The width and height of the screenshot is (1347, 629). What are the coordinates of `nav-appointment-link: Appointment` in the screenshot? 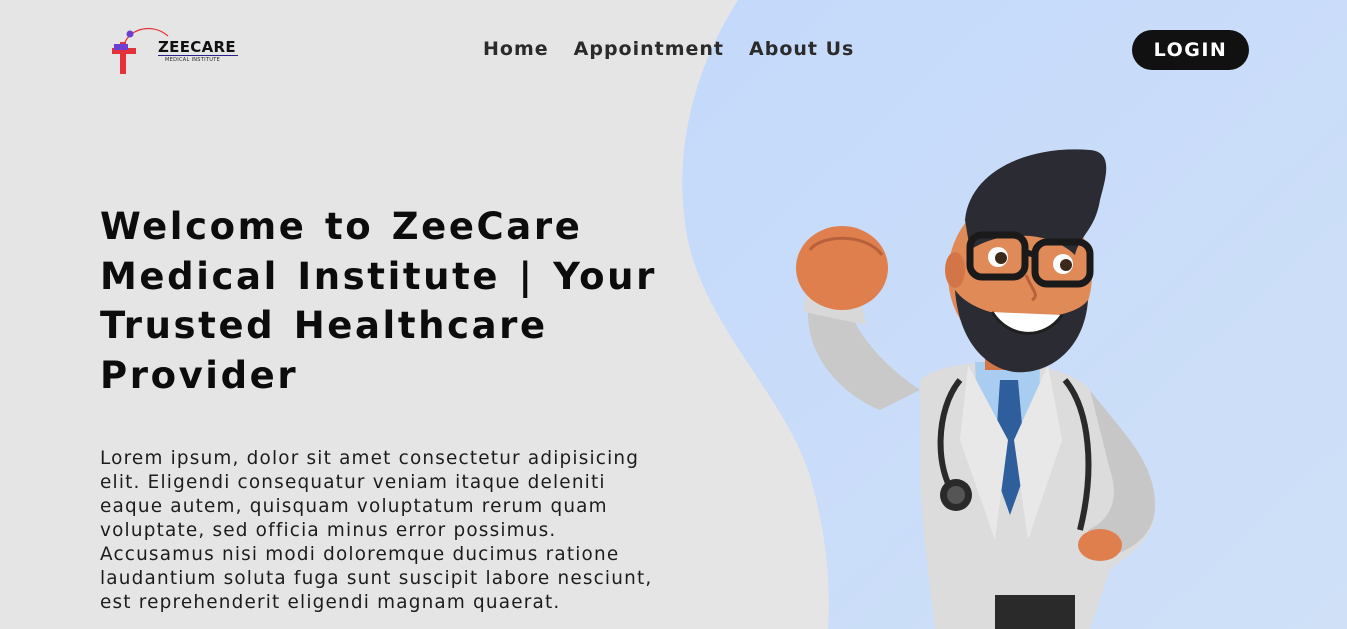 It's located at (649, 49).